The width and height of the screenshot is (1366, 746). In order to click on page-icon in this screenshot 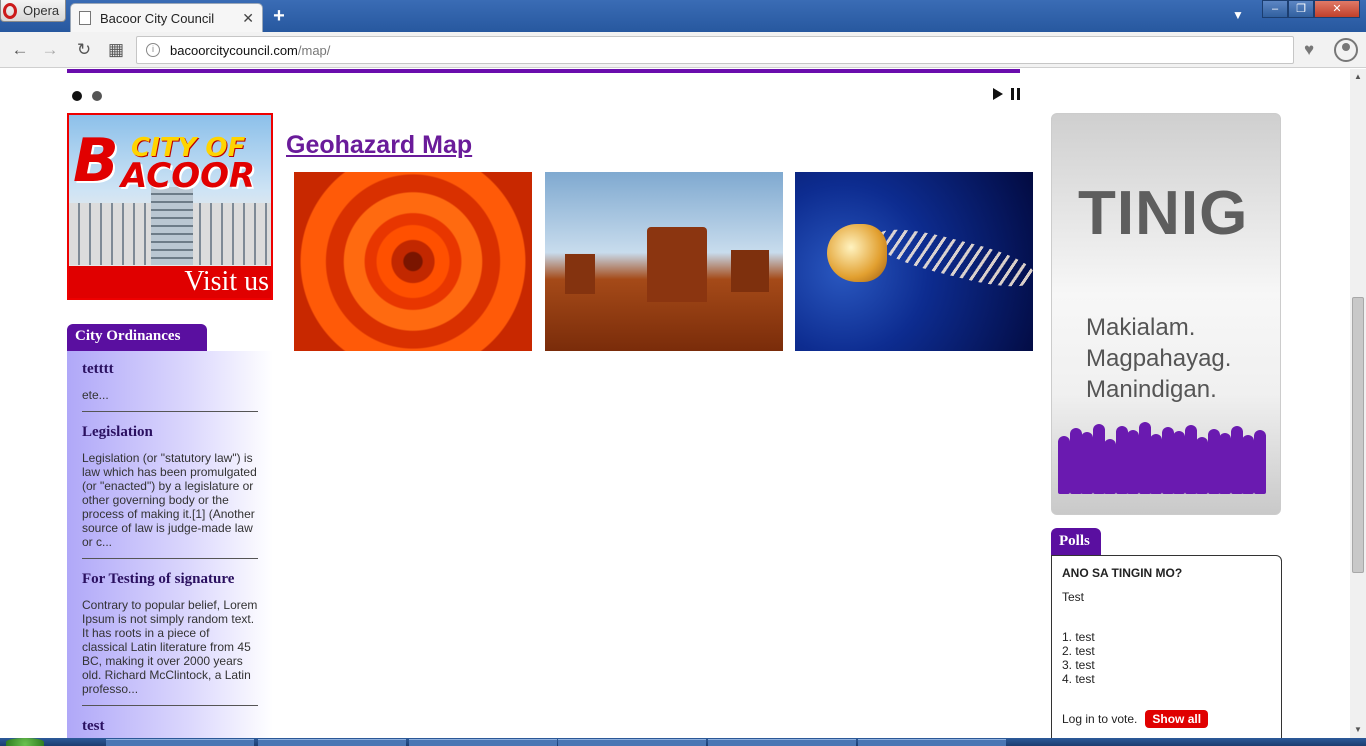, I will do `click(85, 18)`.